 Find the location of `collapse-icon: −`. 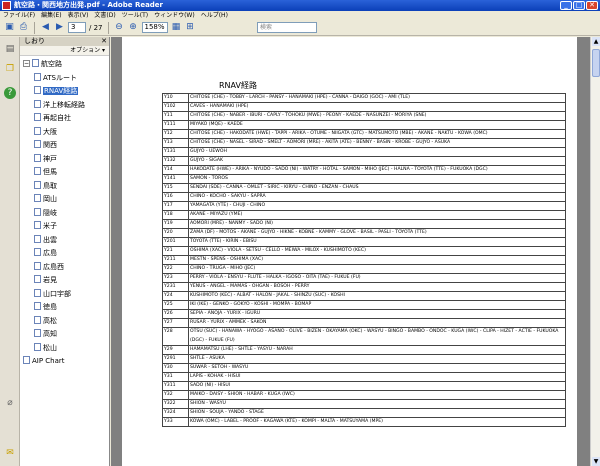

collapse-icon: − is located at coordinates (26, 63).